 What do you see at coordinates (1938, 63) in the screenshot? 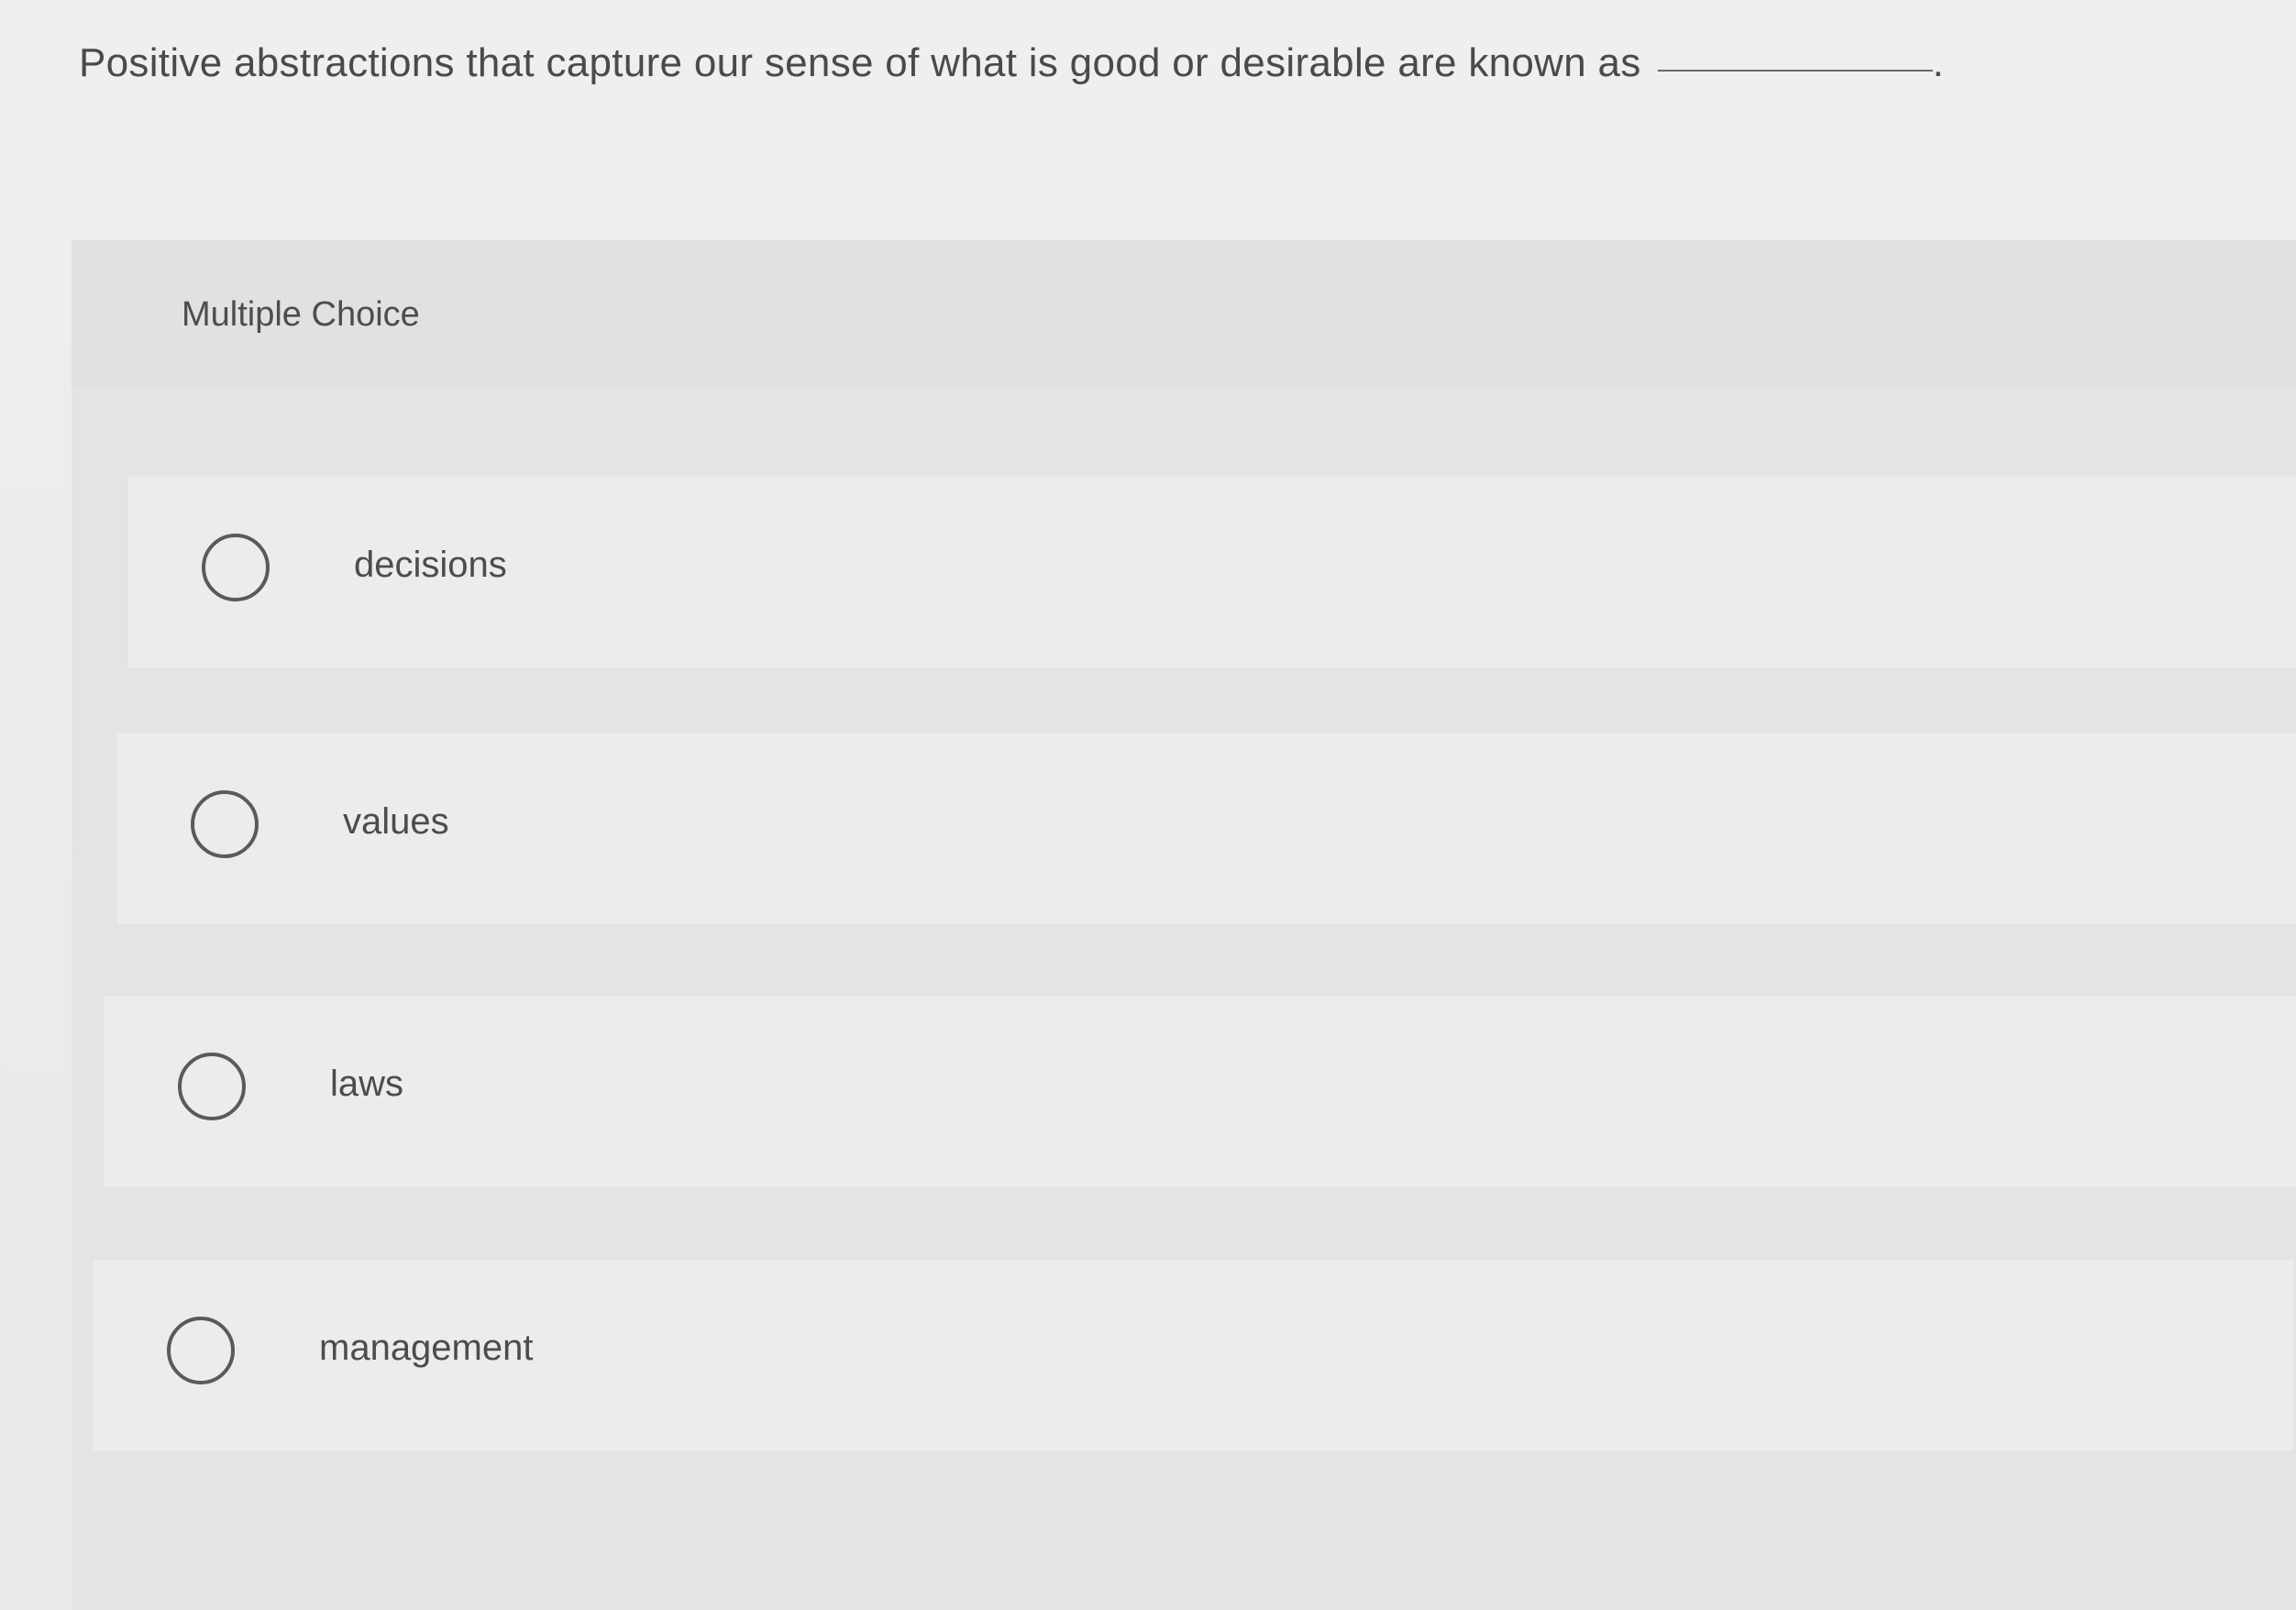
I see `question-trailing-punctuation: .` at bounding box center [1938, 63].